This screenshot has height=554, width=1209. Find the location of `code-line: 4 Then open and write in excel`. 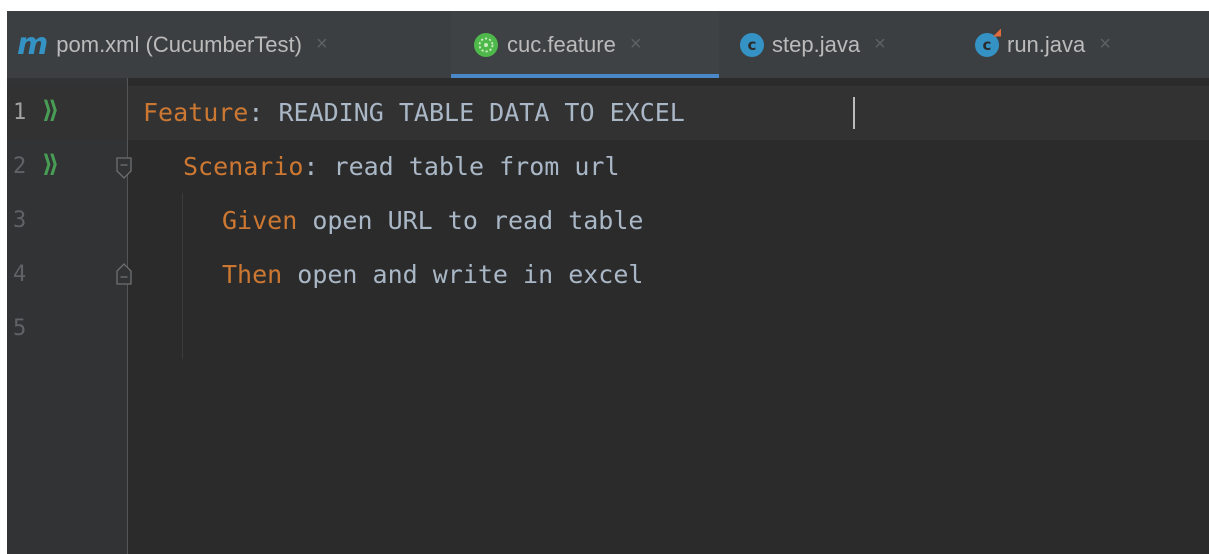

code-line: 4 Then open and write in excel is located at coordinates (608, 275).